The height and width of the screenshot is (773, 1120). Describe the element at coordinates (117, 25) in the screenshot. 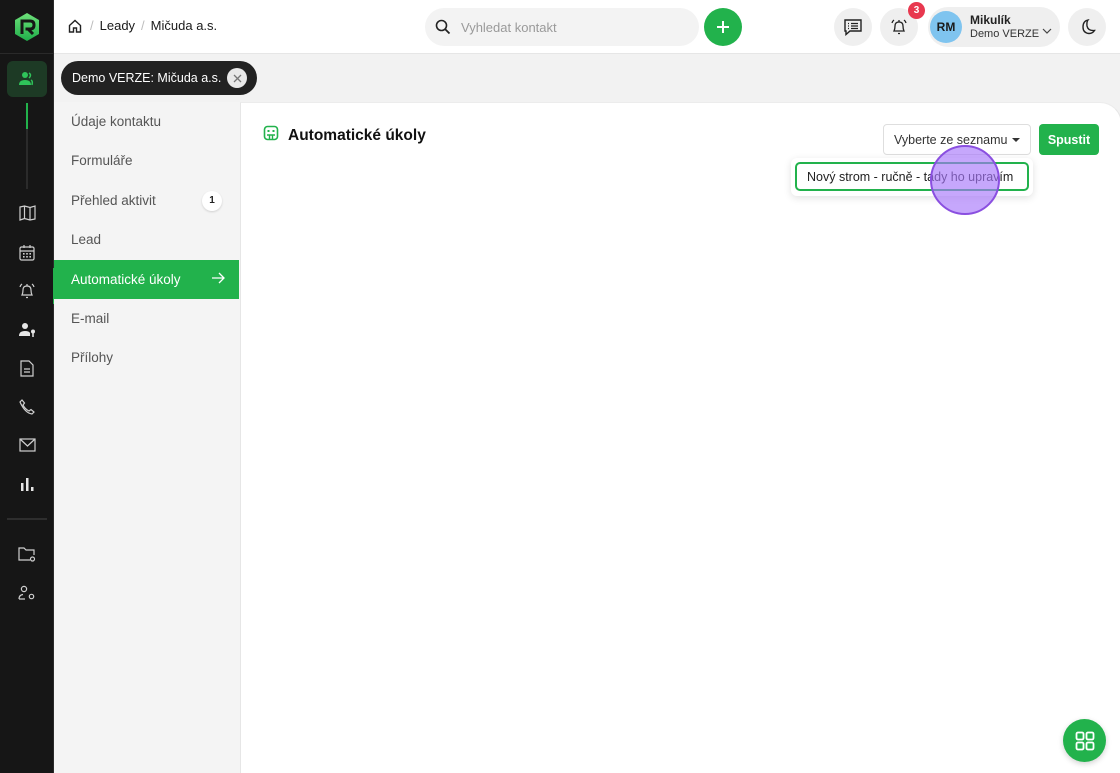

I see `breadcrumb-leads: Leady` at that location.